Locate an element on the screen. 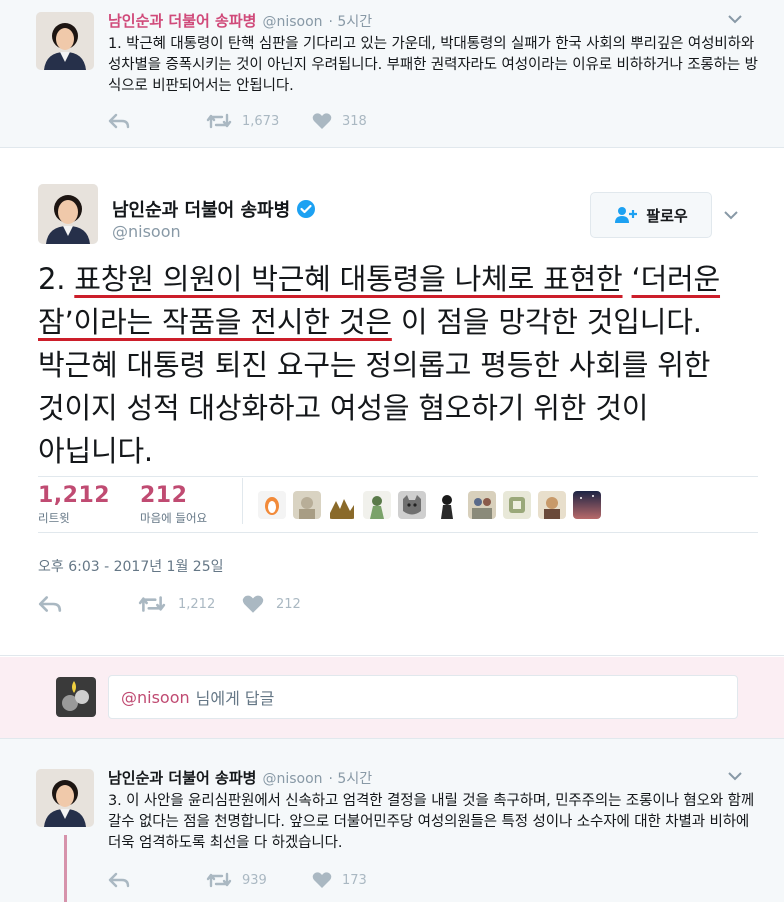  current-user-avatar is located at coordinates (76, 697).